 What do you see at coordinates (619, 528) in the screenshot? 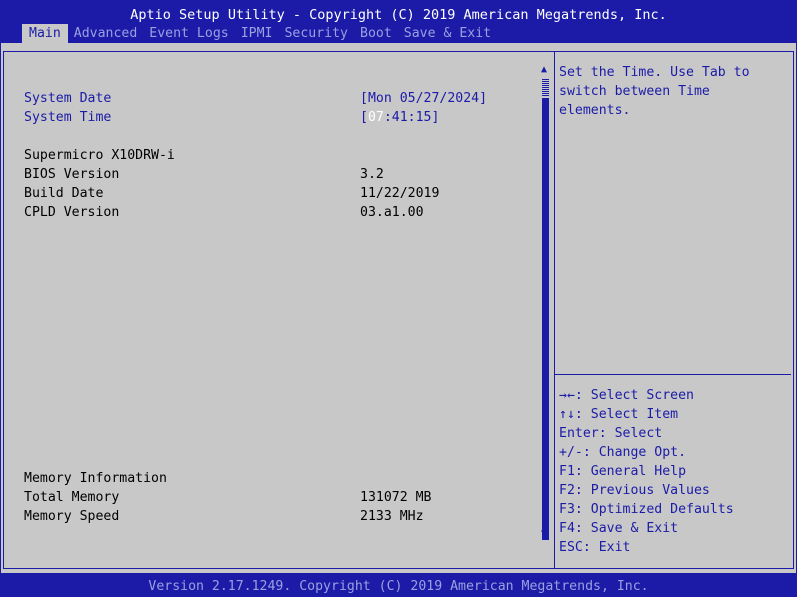
I see `key-help-f4: F4: Save & Exit` at bounding box center [619, 528].